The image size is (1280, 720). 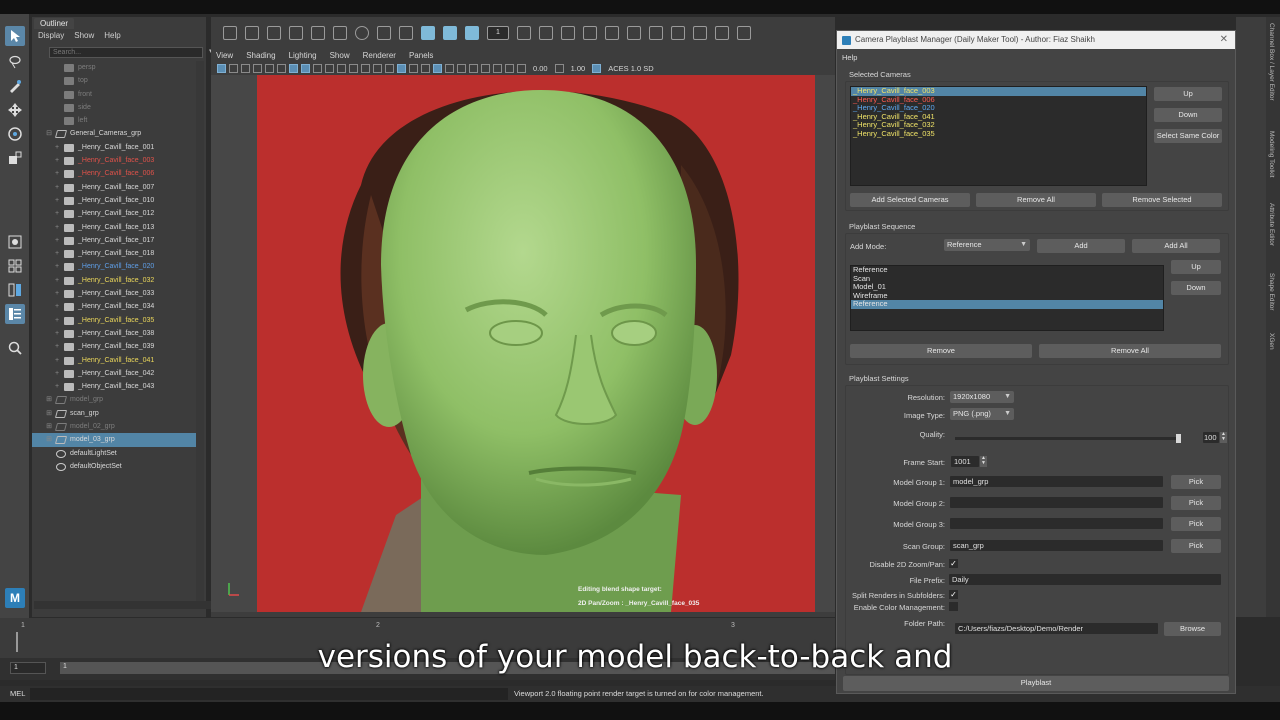 What do you see at coordinates (114, 440) in the screenshot?
I see `outliner-item: ⊞ model_03_grp` at bounding box center [114, 440].